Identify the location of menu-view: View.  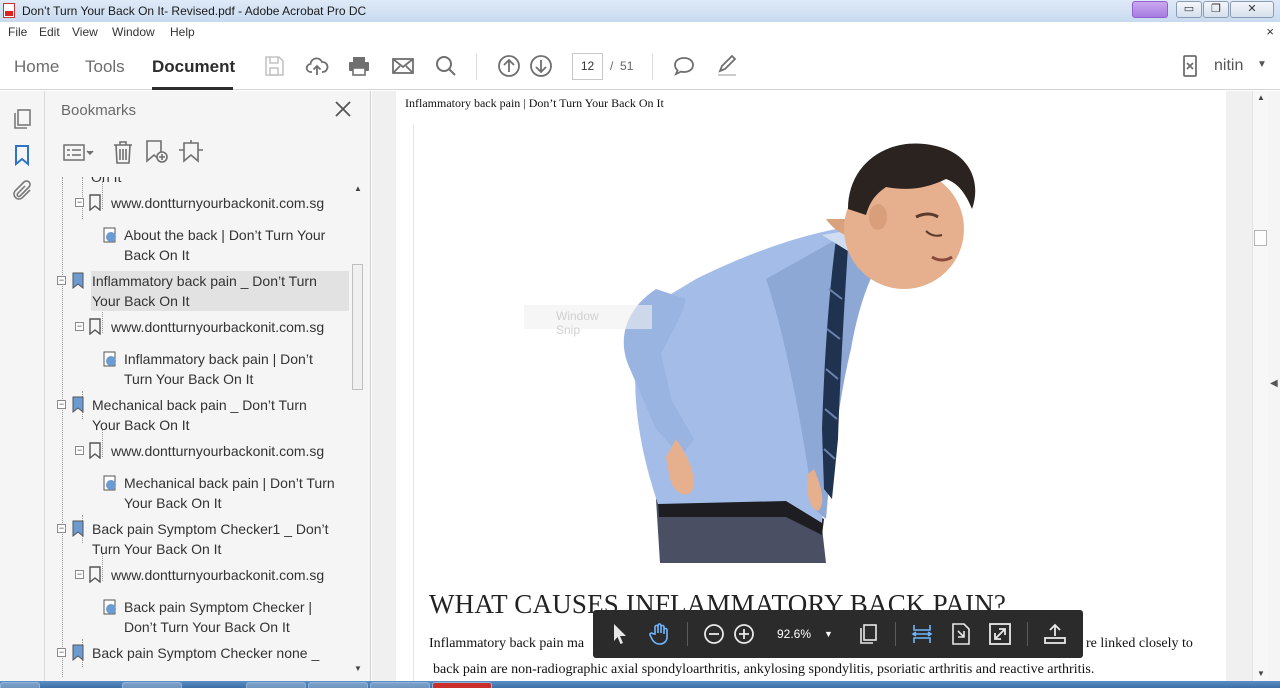
(85, 32).